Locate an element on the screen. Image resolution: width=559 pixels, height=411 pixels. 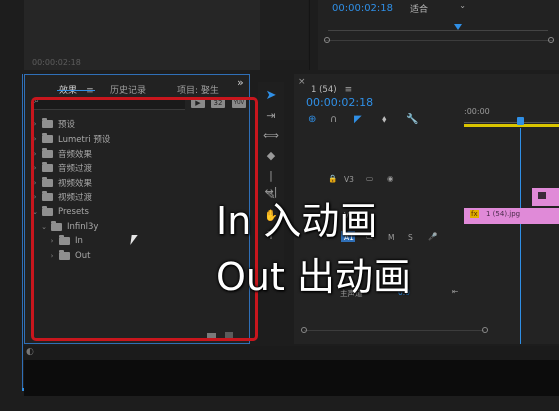
caption-line-2: Out 出动画 is located at coordinates (313, 277).